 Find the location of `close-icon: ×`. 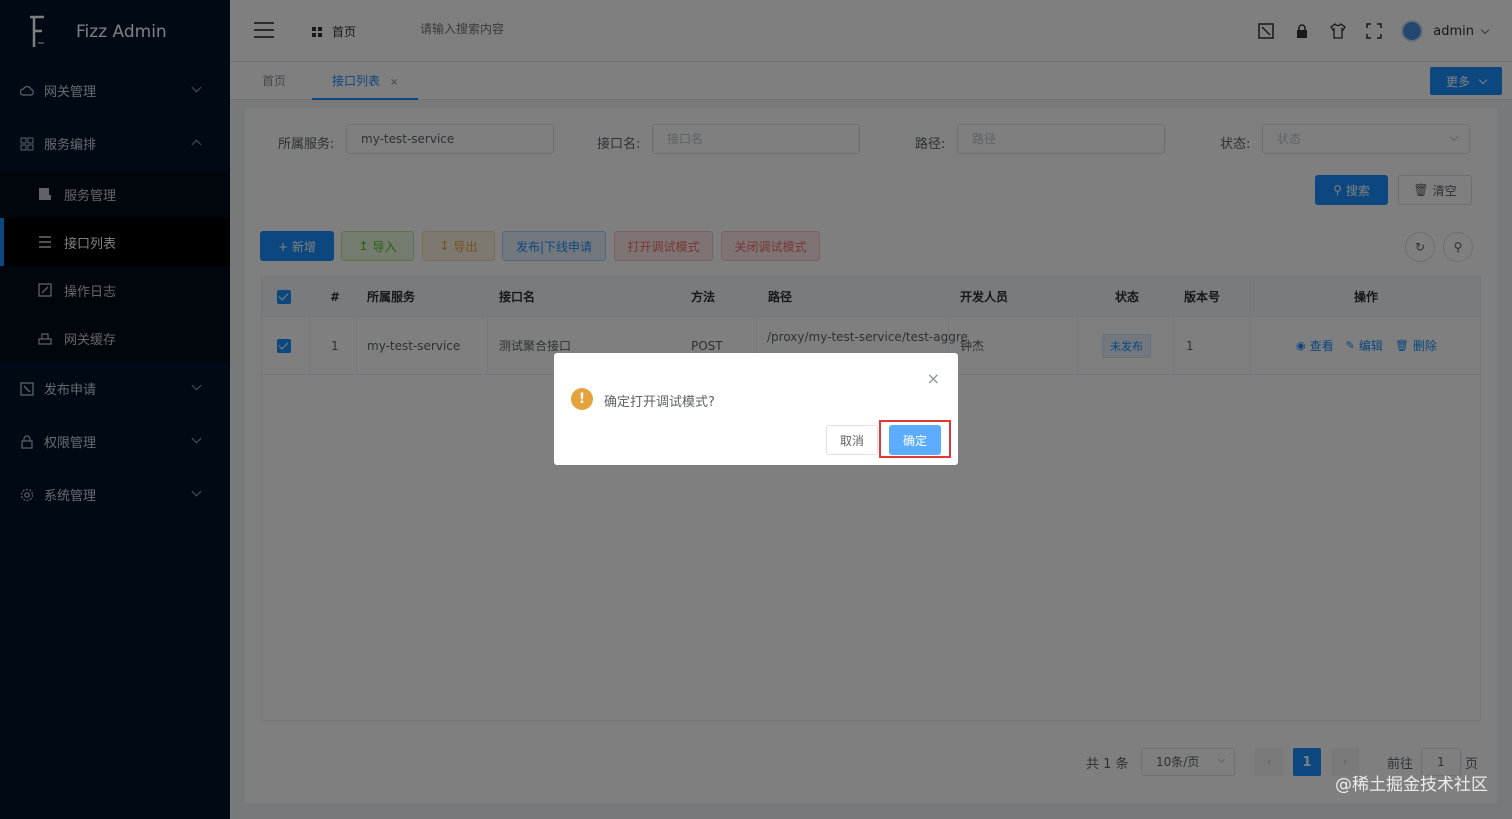

close-icon: × is located at coordinates (933, 378).